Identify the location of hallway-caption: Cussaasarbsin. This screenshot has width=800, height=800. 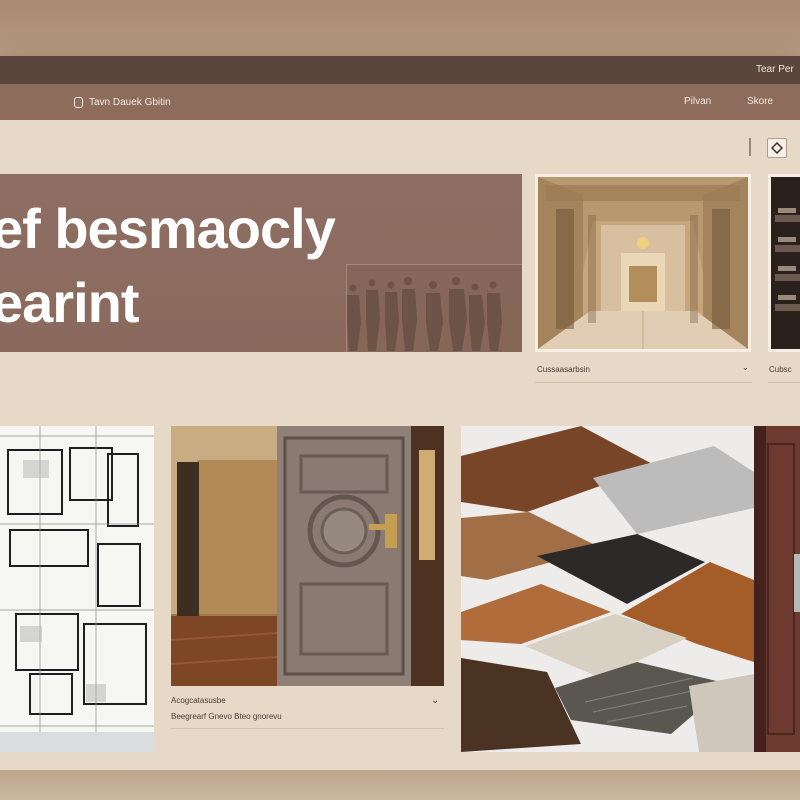
(563, 369).